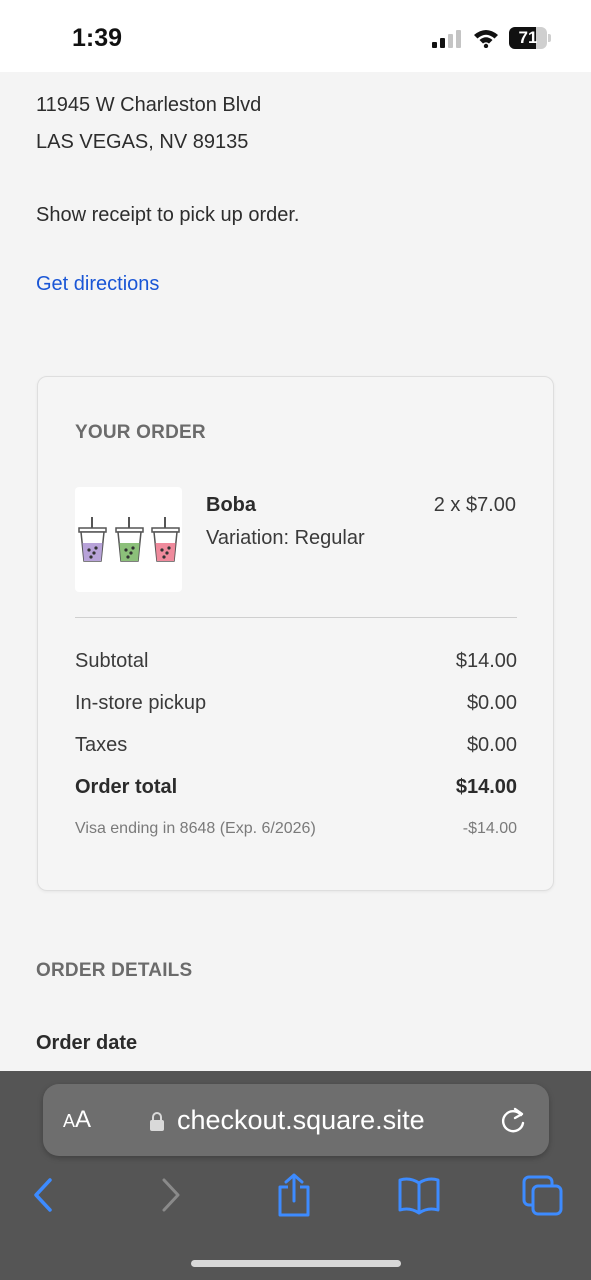 Image resolution: width=591 pixels, height=1280 pixels. I want to click on divider, so click(296, 617).